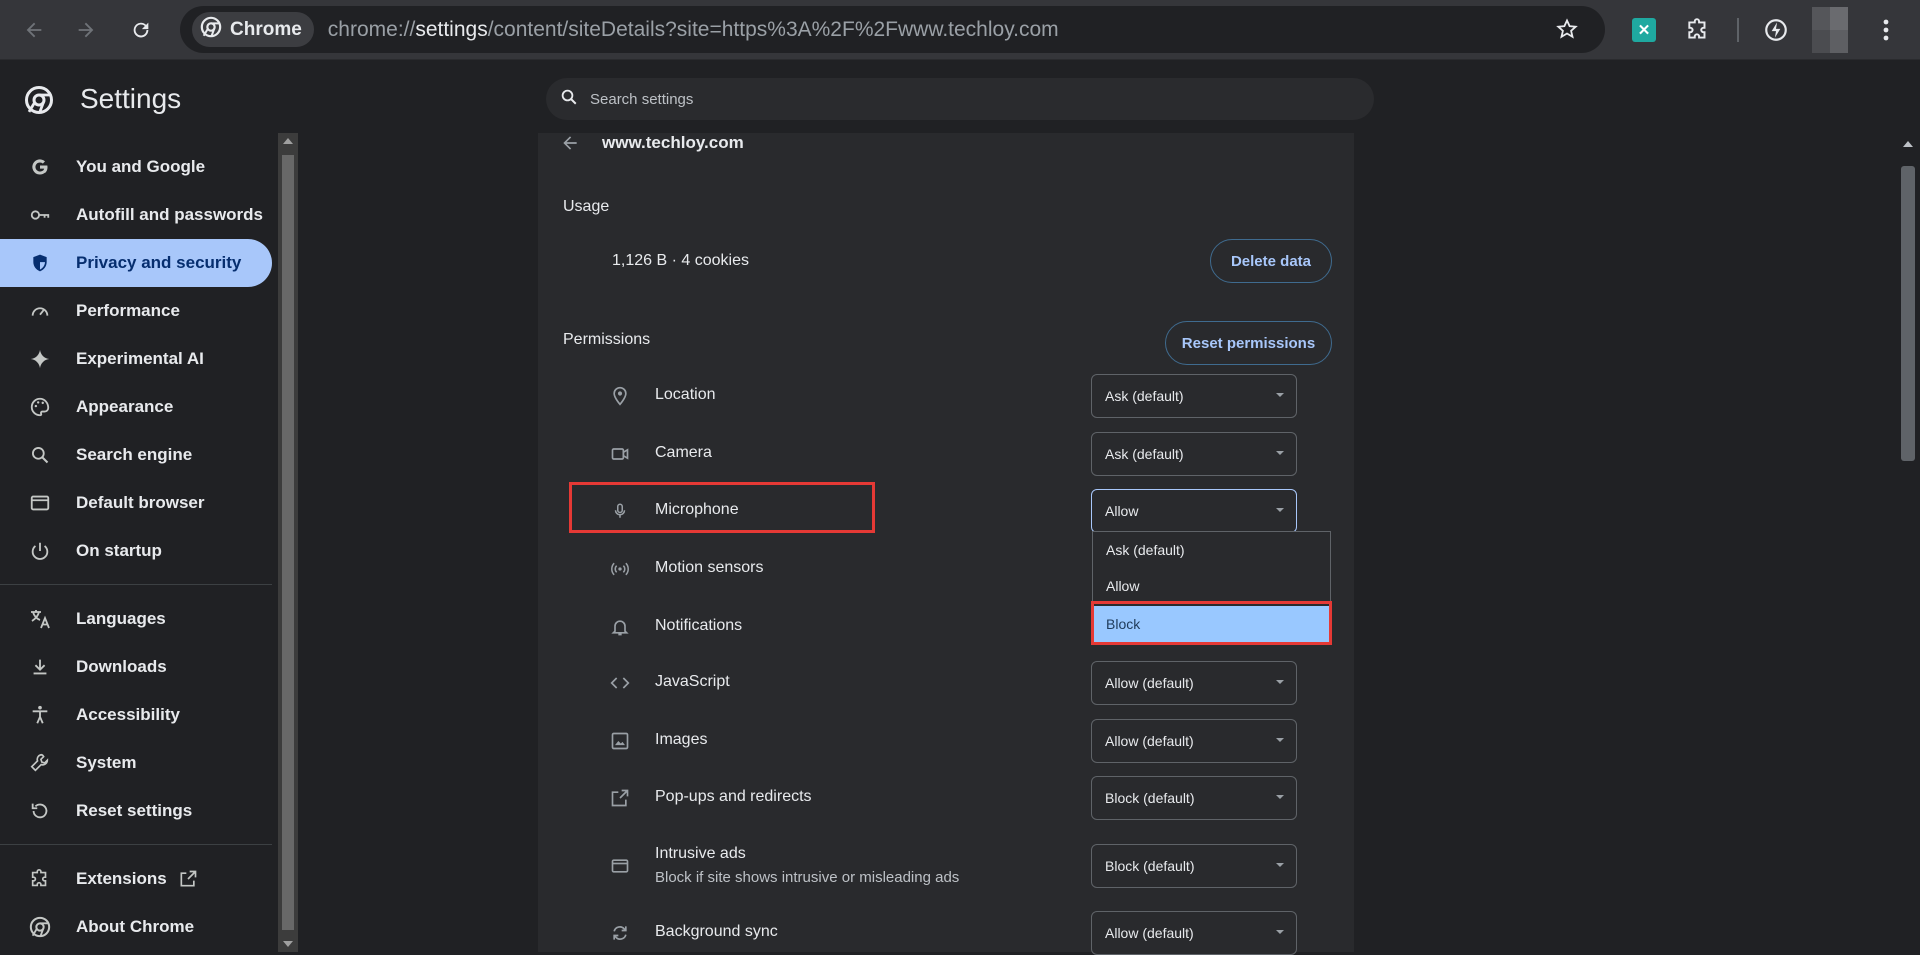 Image resolution: width=1920 pixels, height=955 pixels. I want to click on sidebar-item-system: System, so click(136, 763).